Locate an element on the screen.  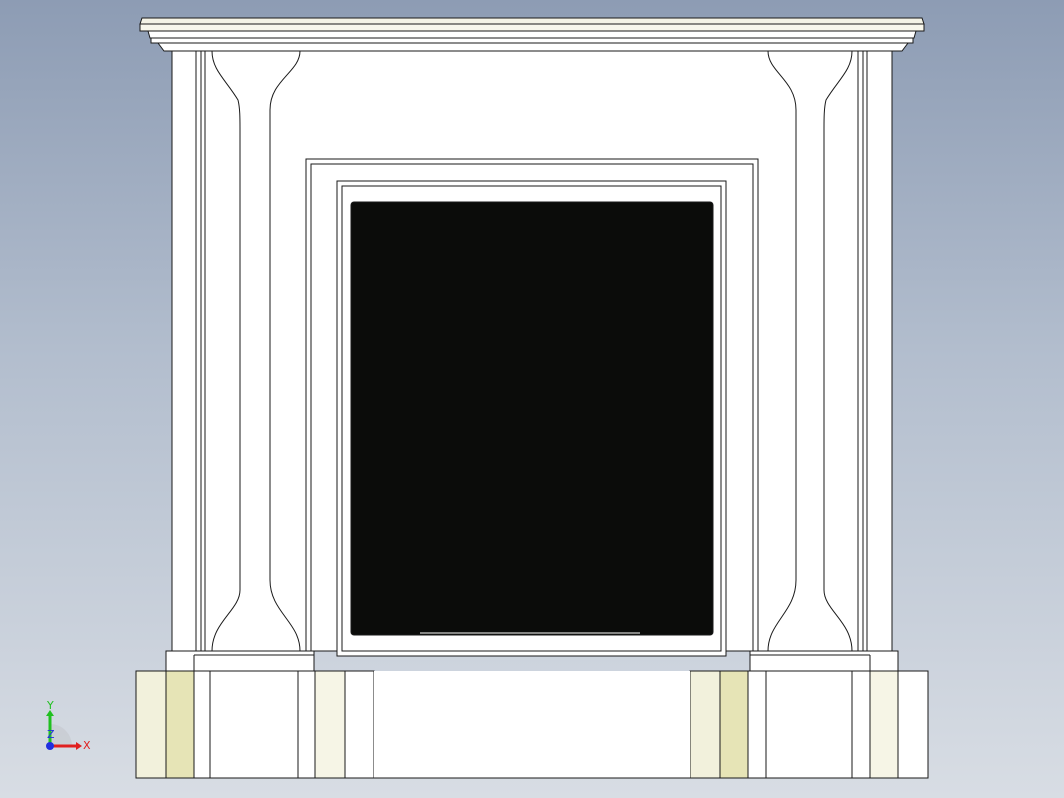
mantel-shelf is located at coordinates (532, 34).